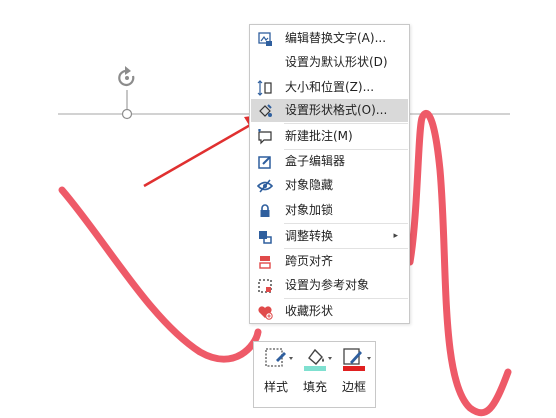 The width and height of the screenshot is (556, 418). Describe the element at coordinates (264, 261) in the screenshot. I see `cross-page-align-icon` at that location.